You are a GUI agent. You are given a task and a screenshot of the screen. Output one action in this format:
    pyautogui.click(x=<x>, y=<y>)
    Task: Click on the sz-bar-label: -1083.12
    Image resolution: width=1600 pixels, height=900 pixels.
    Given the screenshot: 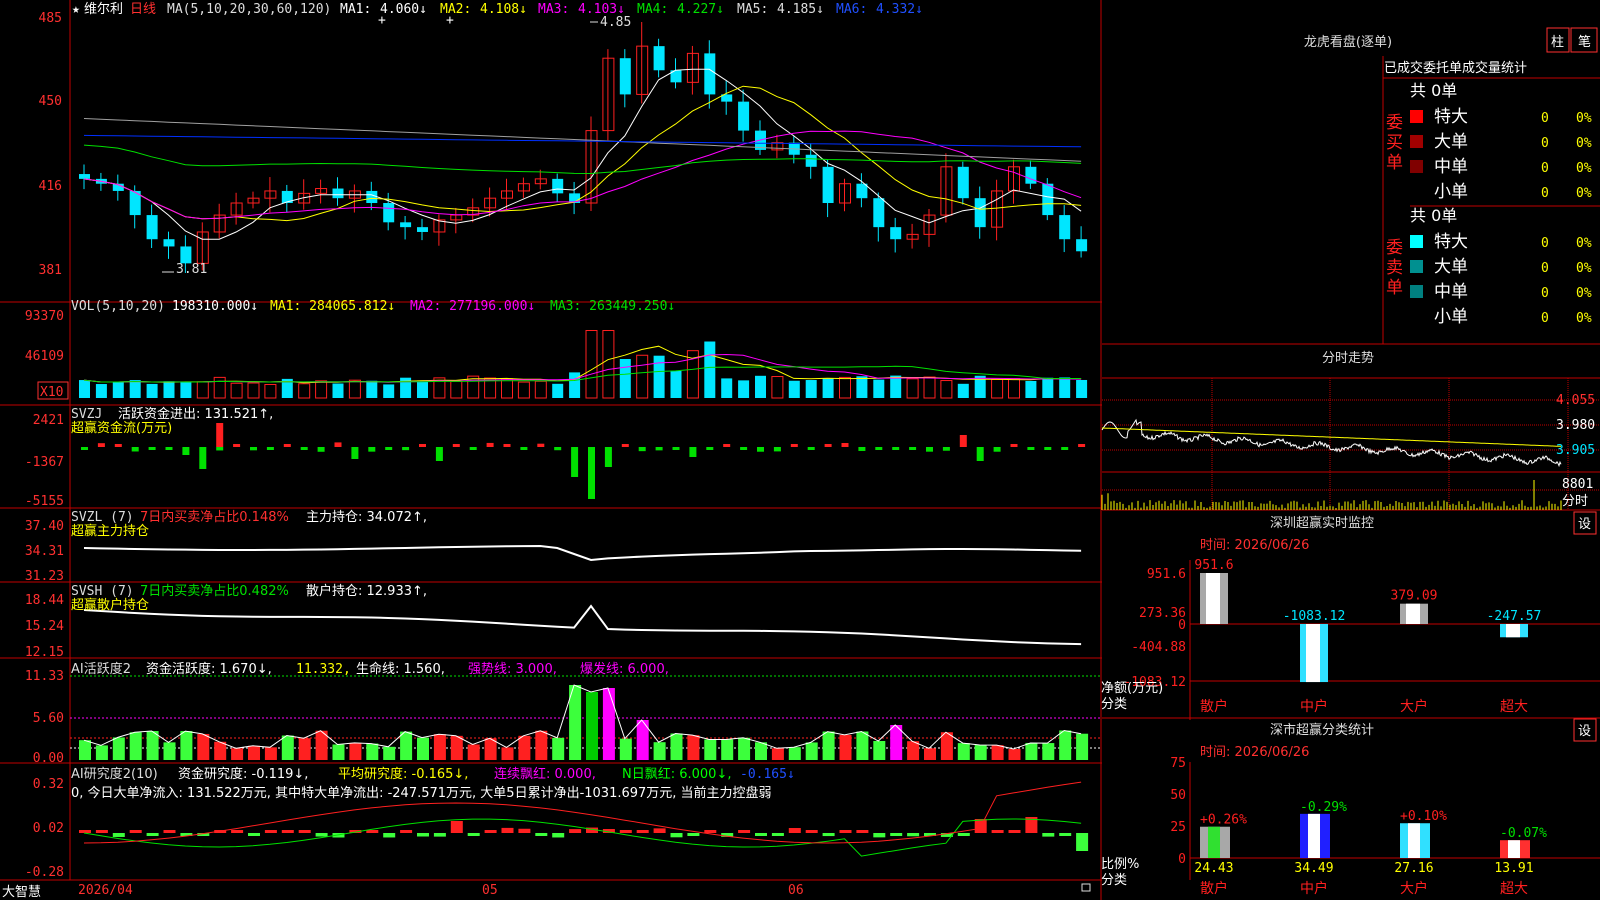 What is the action you would take?
    pyautogui.click(x=1314, y=616)
    